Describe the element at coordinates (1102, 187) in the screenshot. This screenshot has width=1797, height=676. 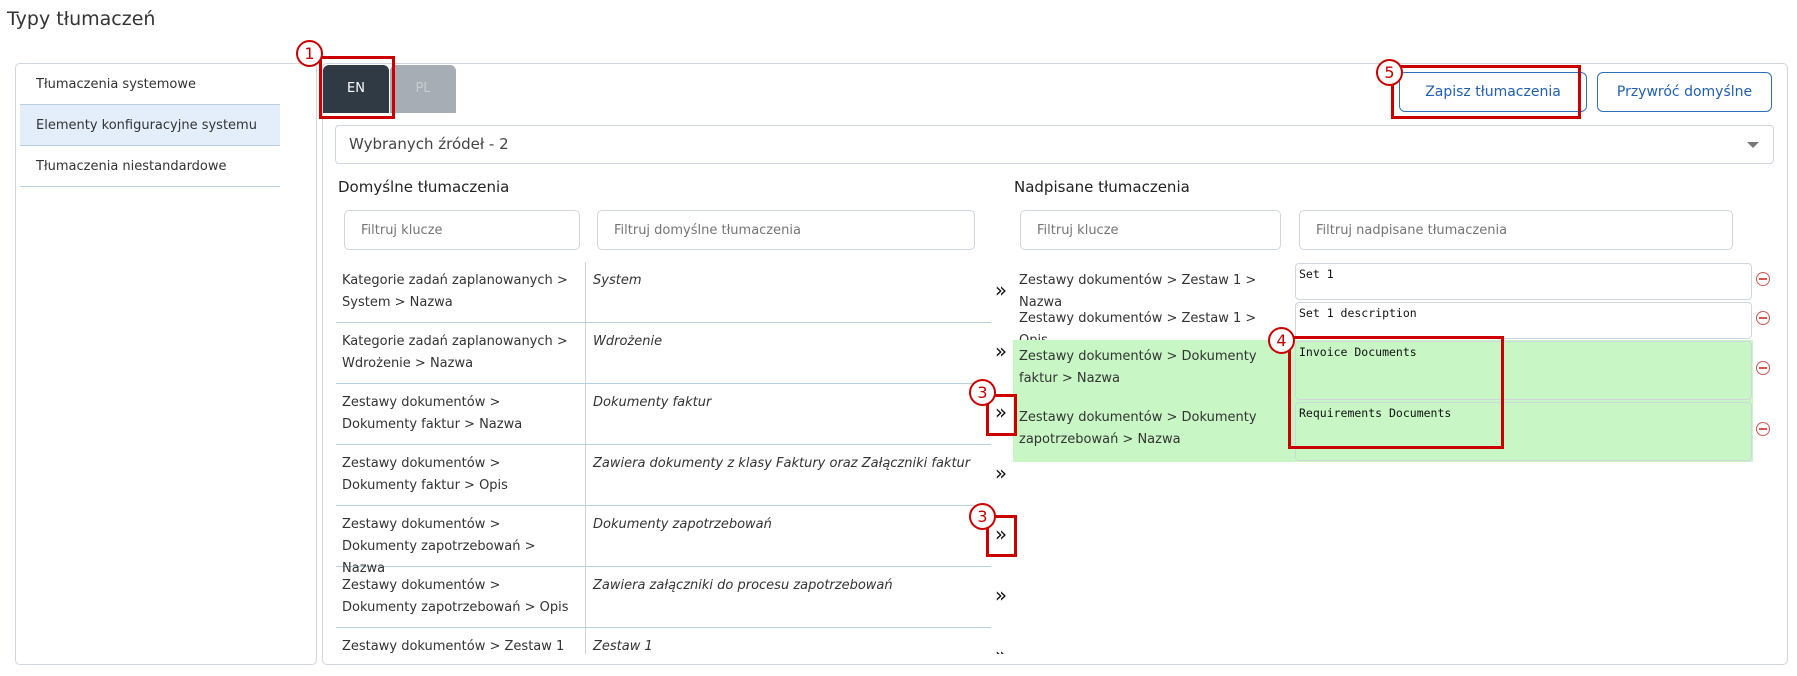
I see `overridden-translations-title: Nadpisane tłumaczenia` at that location.